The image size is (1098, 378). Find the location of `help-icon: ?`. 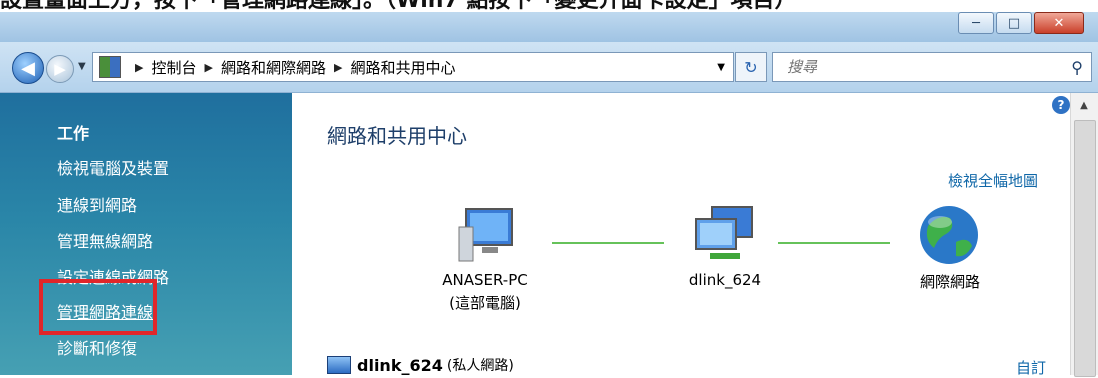

help-icon: ? is located at coordinates (1061, 105).